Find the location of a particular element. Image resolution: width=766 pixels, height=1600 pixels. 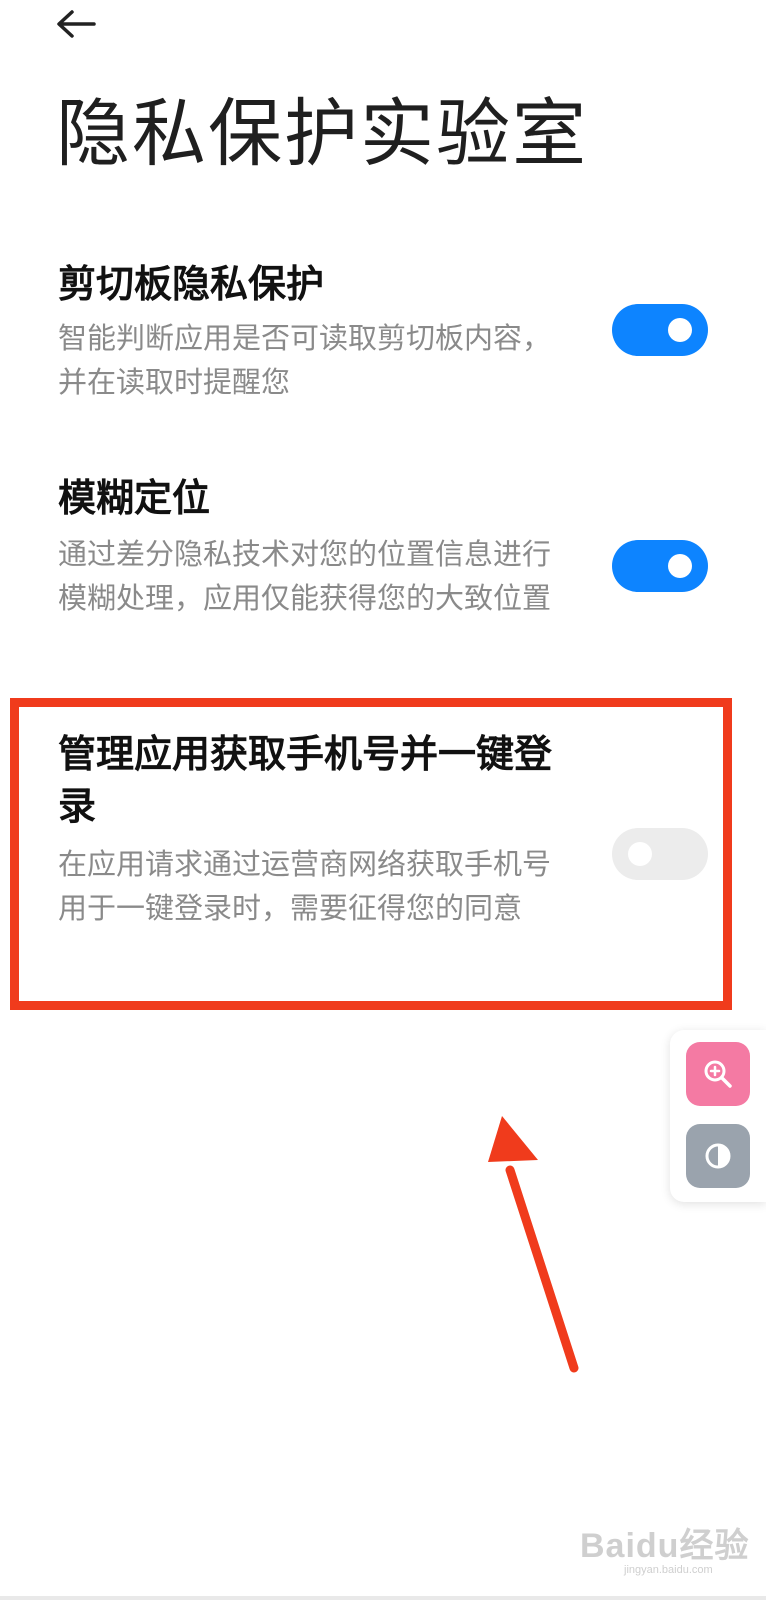

page-title: 隐私保护实验室 is located at coordinates (322, 134).